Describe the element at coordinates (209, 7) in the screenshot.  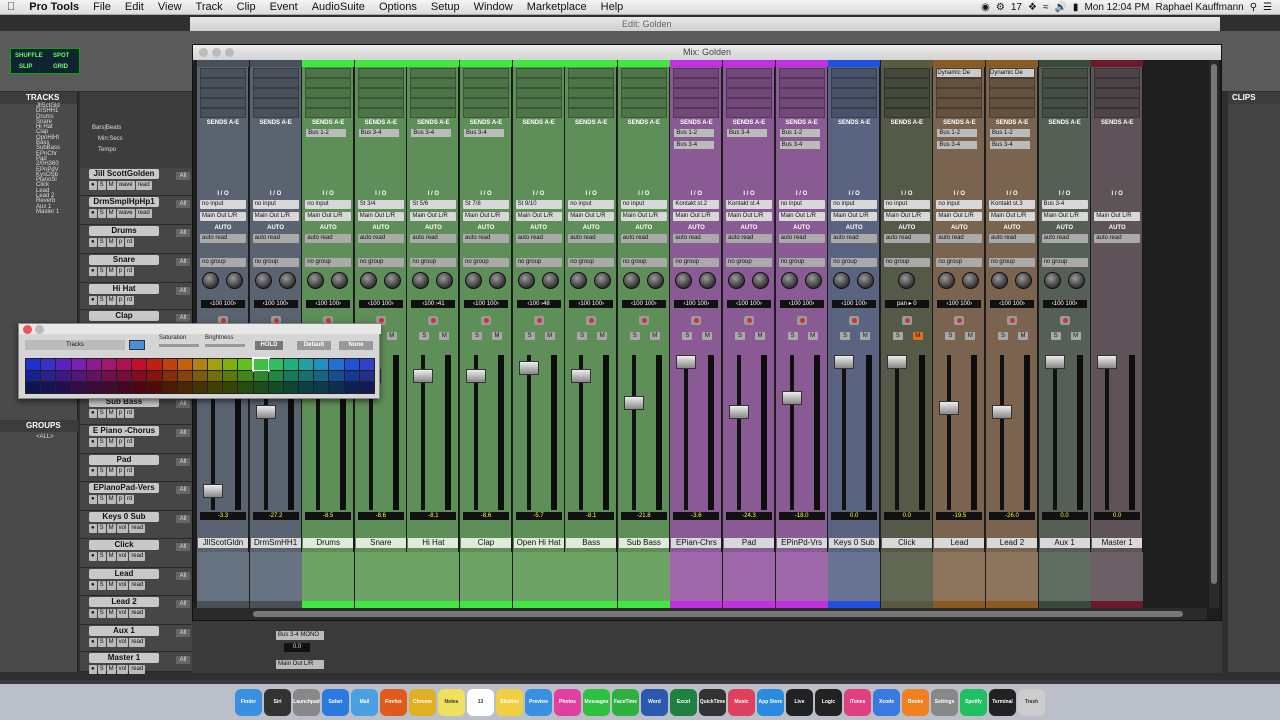
I see `menu-track: Track` at that location.